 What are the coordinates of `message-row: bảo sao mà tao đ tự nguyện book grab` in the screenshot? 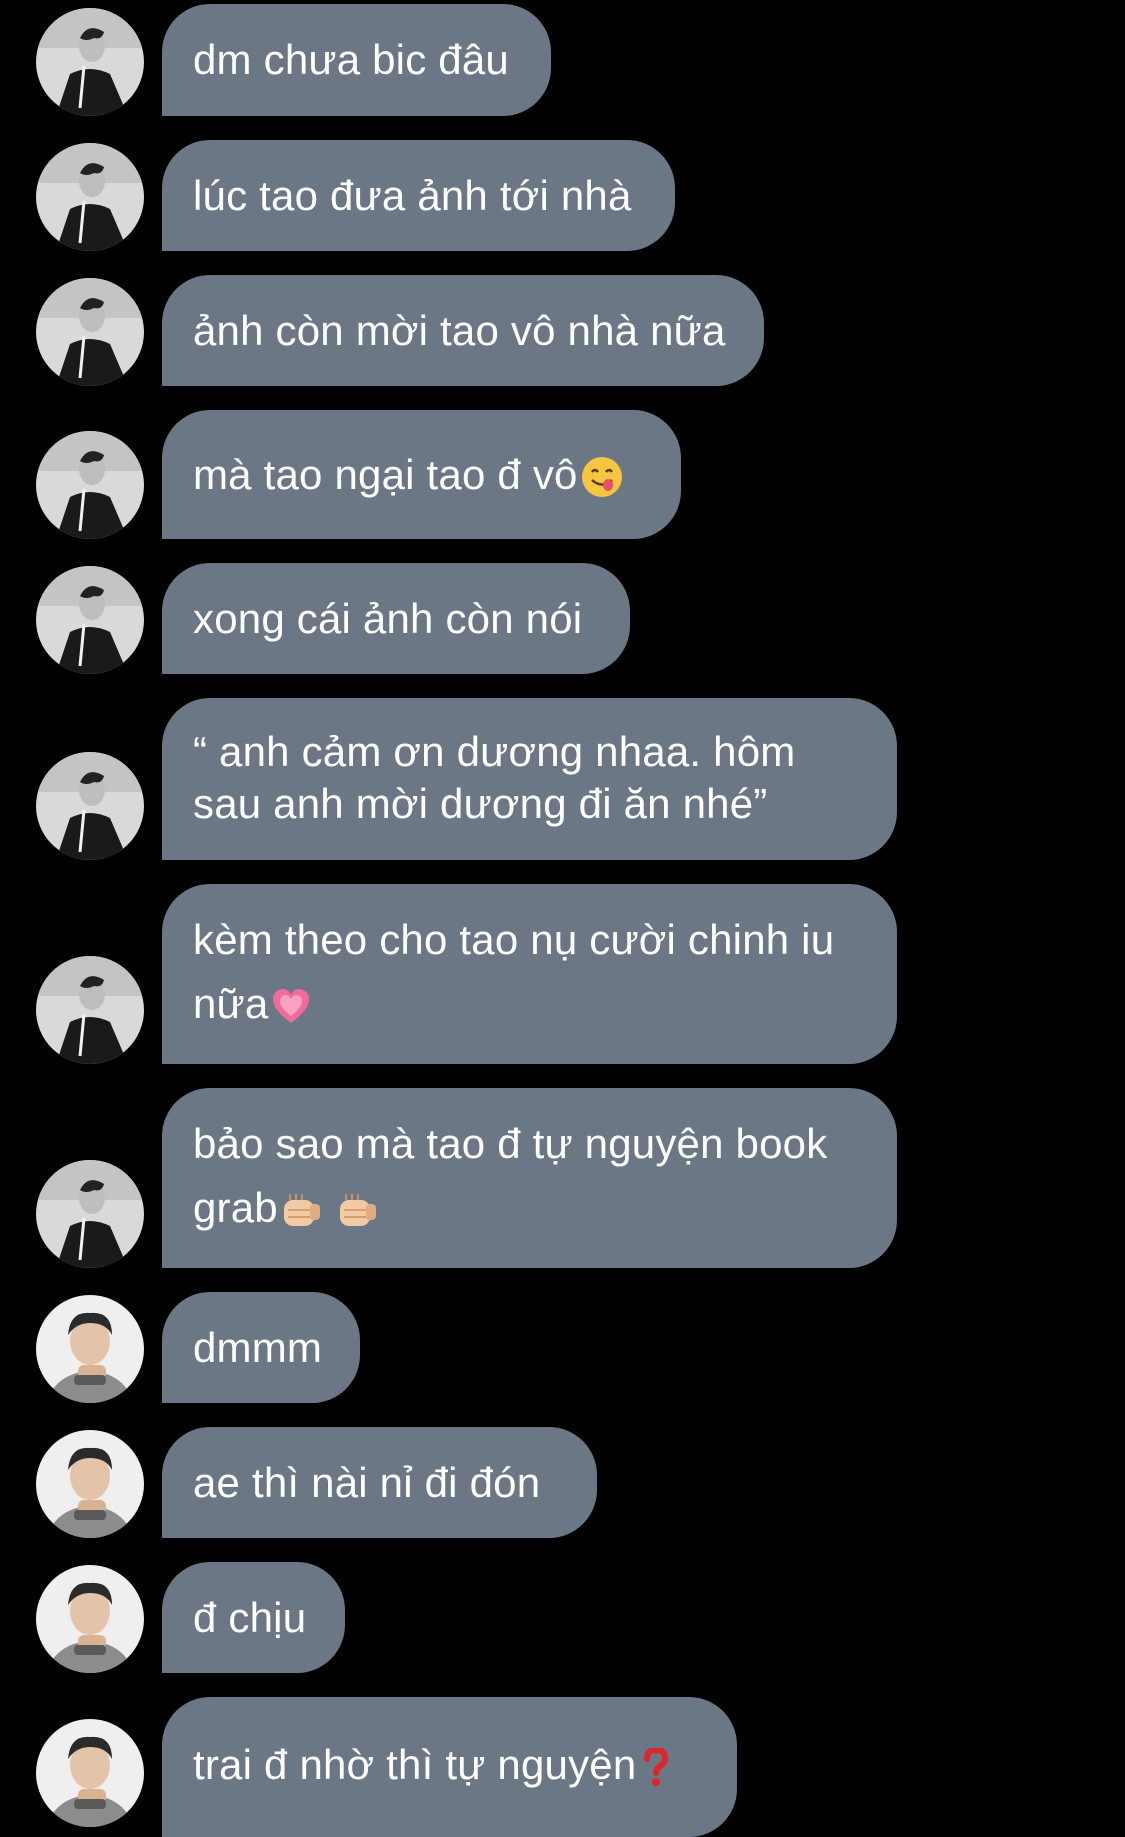 It's located at (562, 1178).